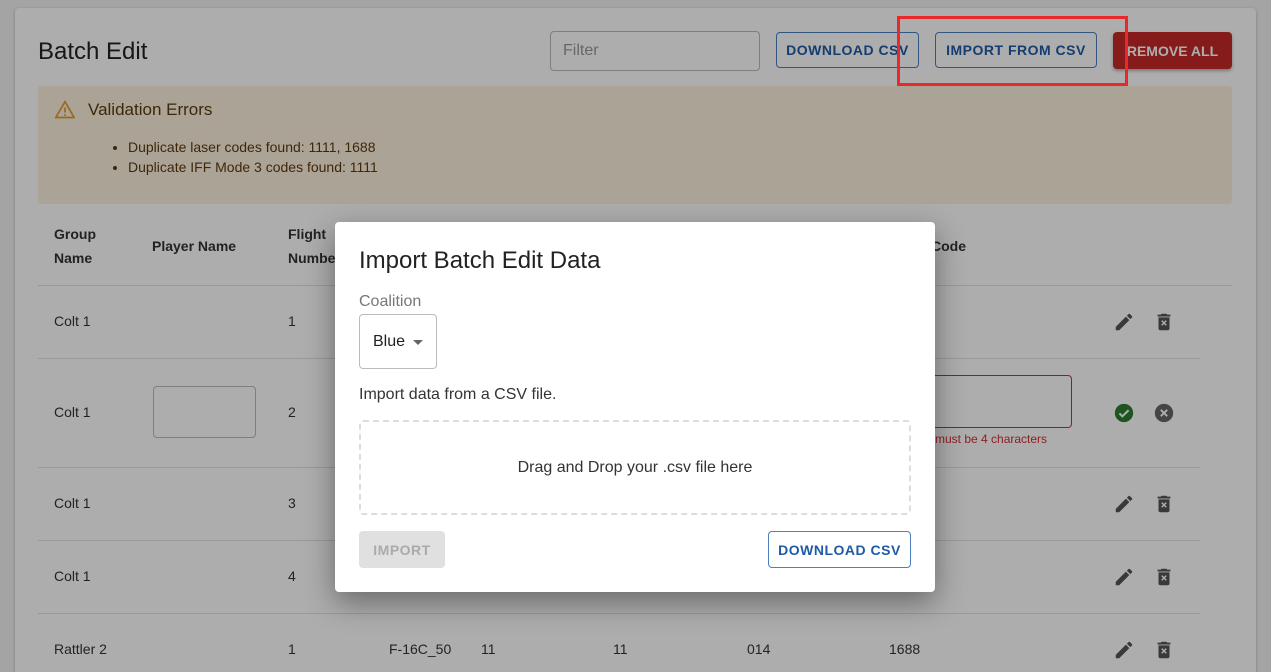 Image resolution: width=1271 pixels, height=672 pixels. I want to click on dialog-title: Import Batch Edit Data, so click(480, 260).